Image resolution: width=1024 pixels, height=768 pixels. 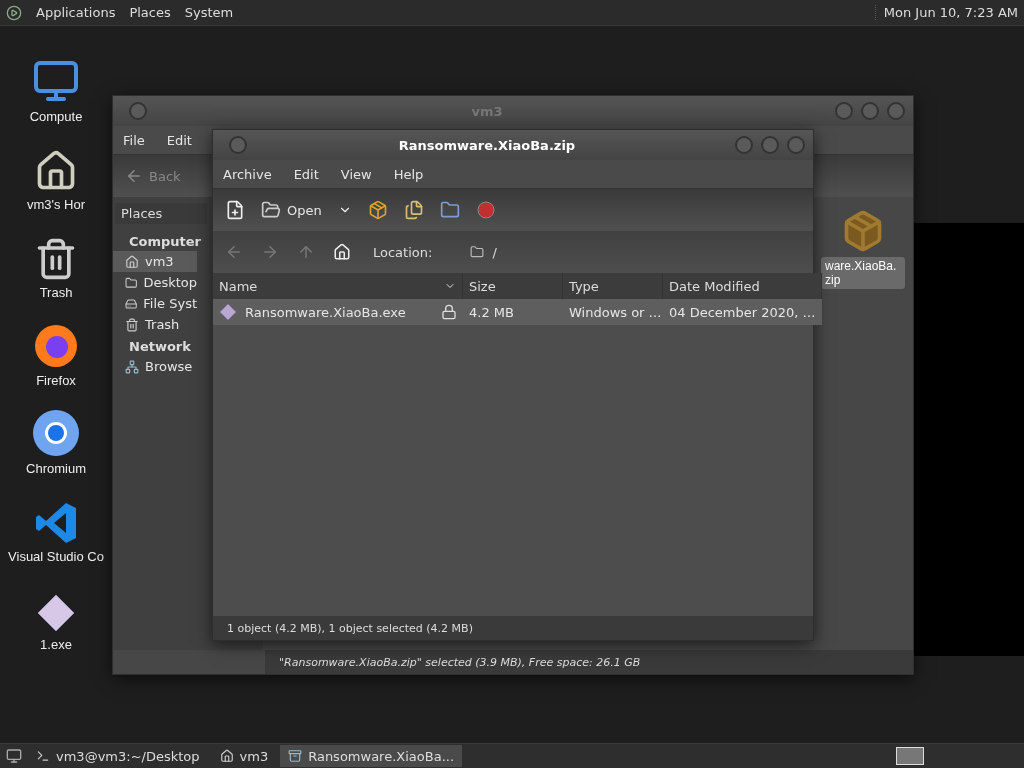 What do you see at coordinates (270, 252) in the screenshot?
I see `forward-arrow-icon` at bounding box center [270, 252].